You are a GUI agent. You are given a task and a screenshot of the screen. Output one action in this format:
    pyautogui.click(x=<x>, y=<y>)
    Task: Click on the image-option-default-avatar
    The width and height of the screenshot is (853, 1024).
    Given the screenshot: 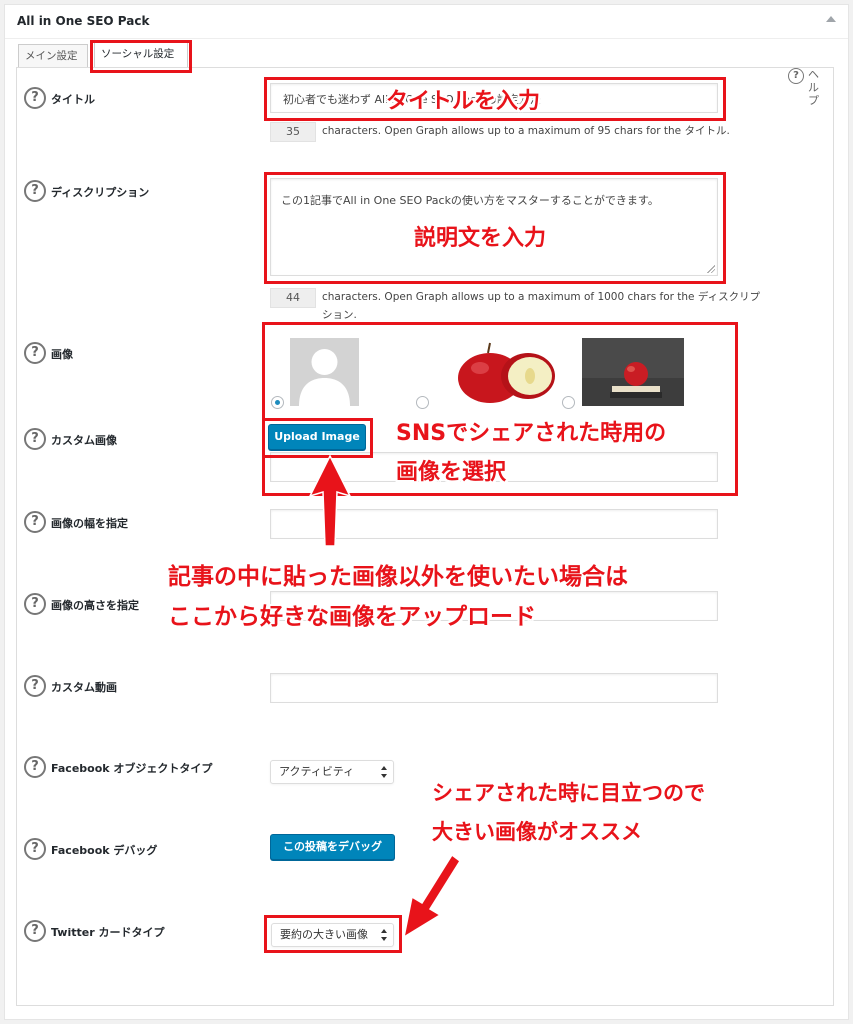 What is the action you would take?
    pyautogui.click(x=324, y=372)
    